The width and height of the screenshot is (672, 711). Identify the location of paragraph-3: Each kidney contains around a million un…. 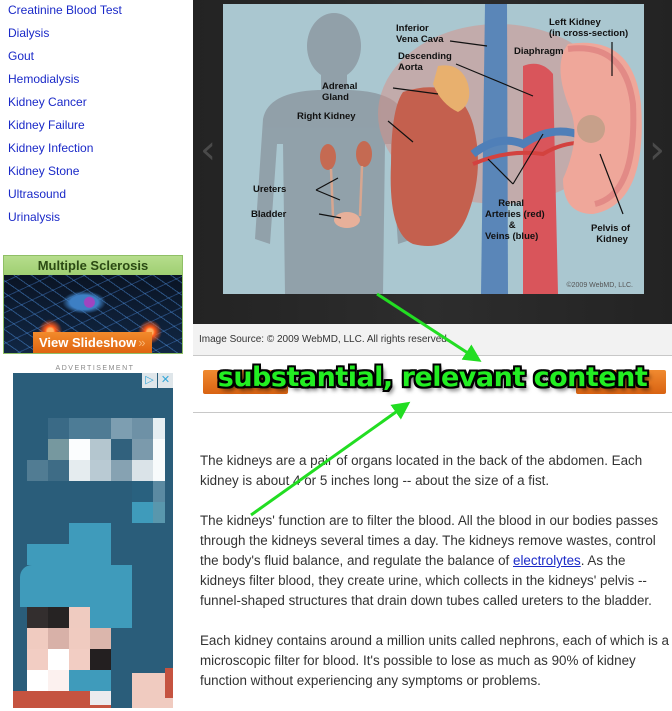
(434, 660).